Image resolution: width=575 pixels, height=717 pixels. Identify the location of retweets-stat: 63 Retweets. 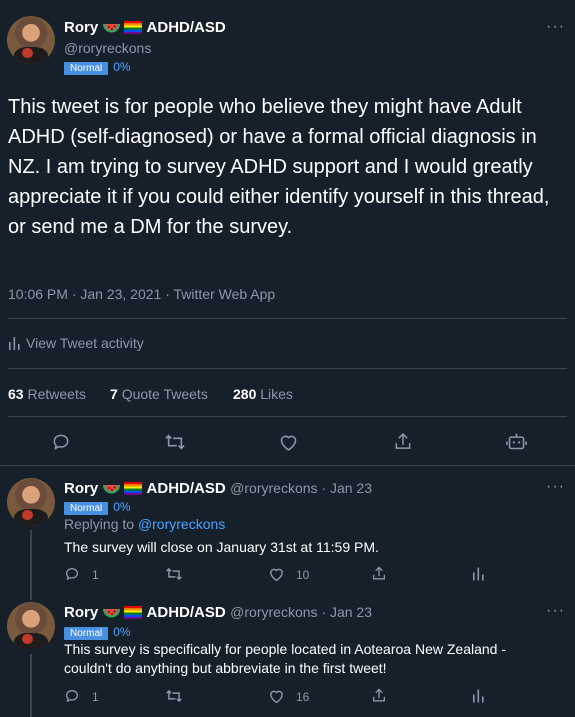
(47, 394).